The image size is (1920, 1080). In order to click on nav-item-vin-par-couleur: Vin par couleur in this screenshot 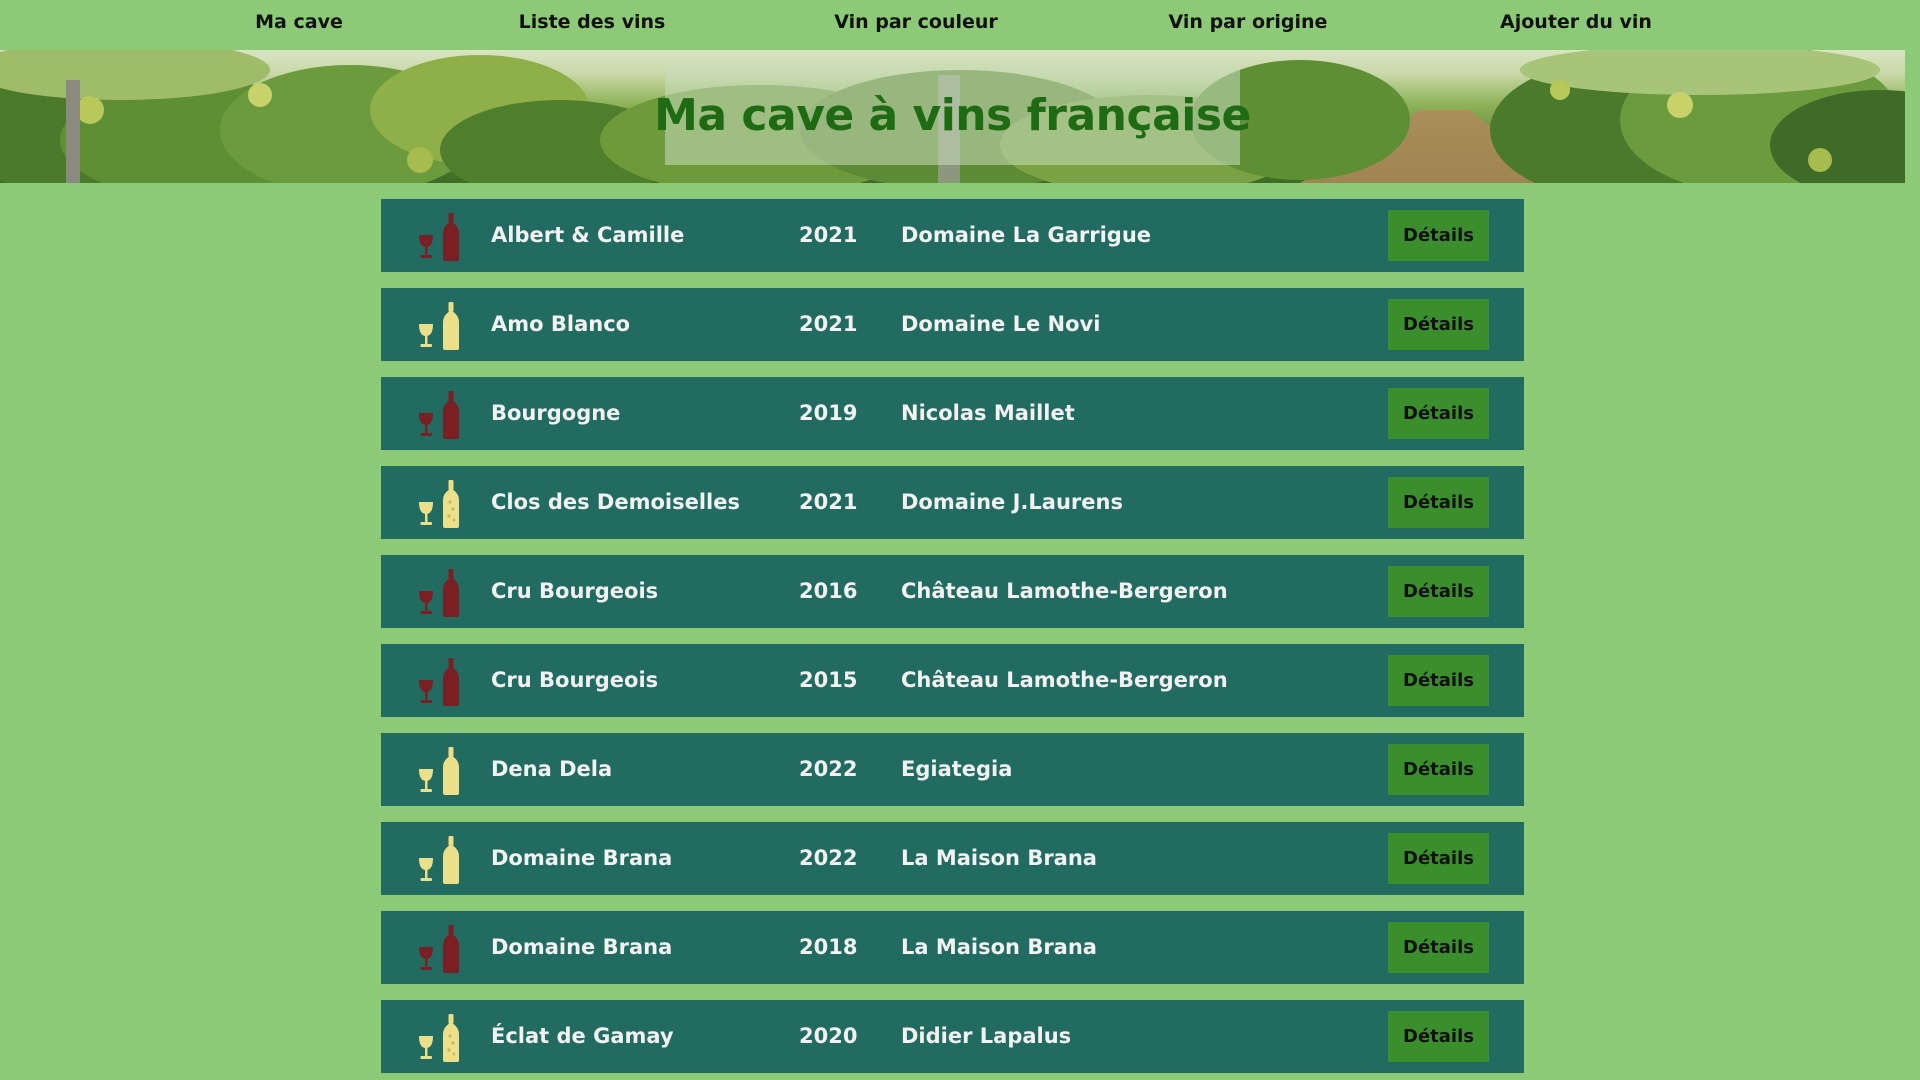, I will do `click(916, 22)`.